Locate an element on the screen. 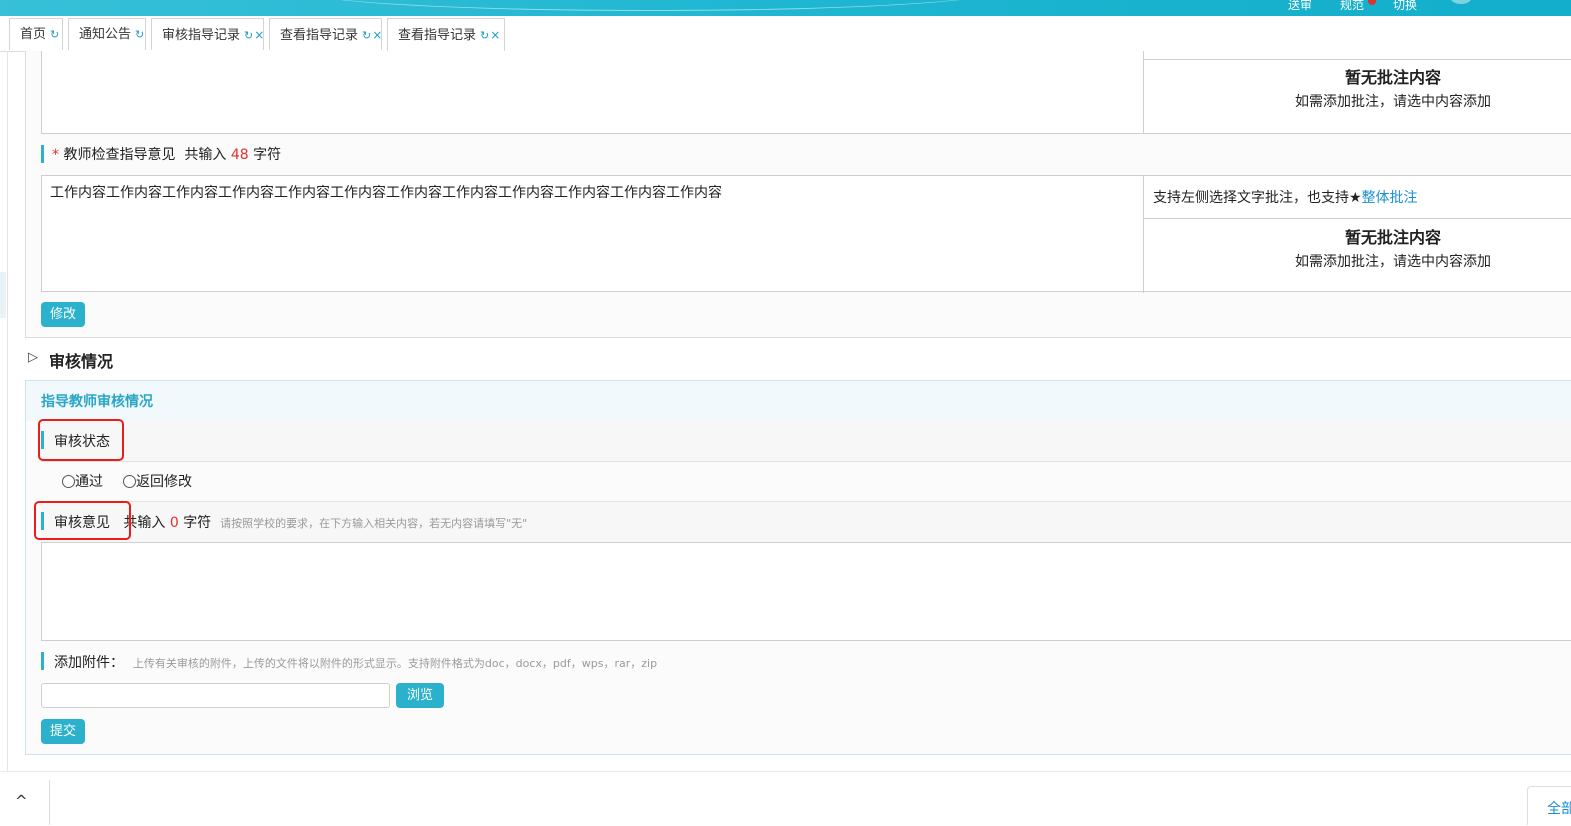 The width and height of the screenshot is (1571, 826). review-panel-header is located at coordinates (798, 401).